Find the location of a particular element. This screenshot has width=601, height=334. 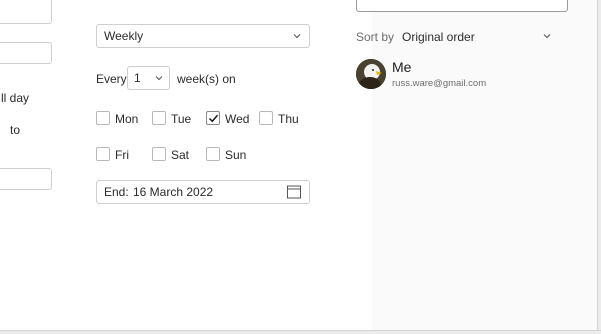

every-label: Every is located at coordinates (111, 79).